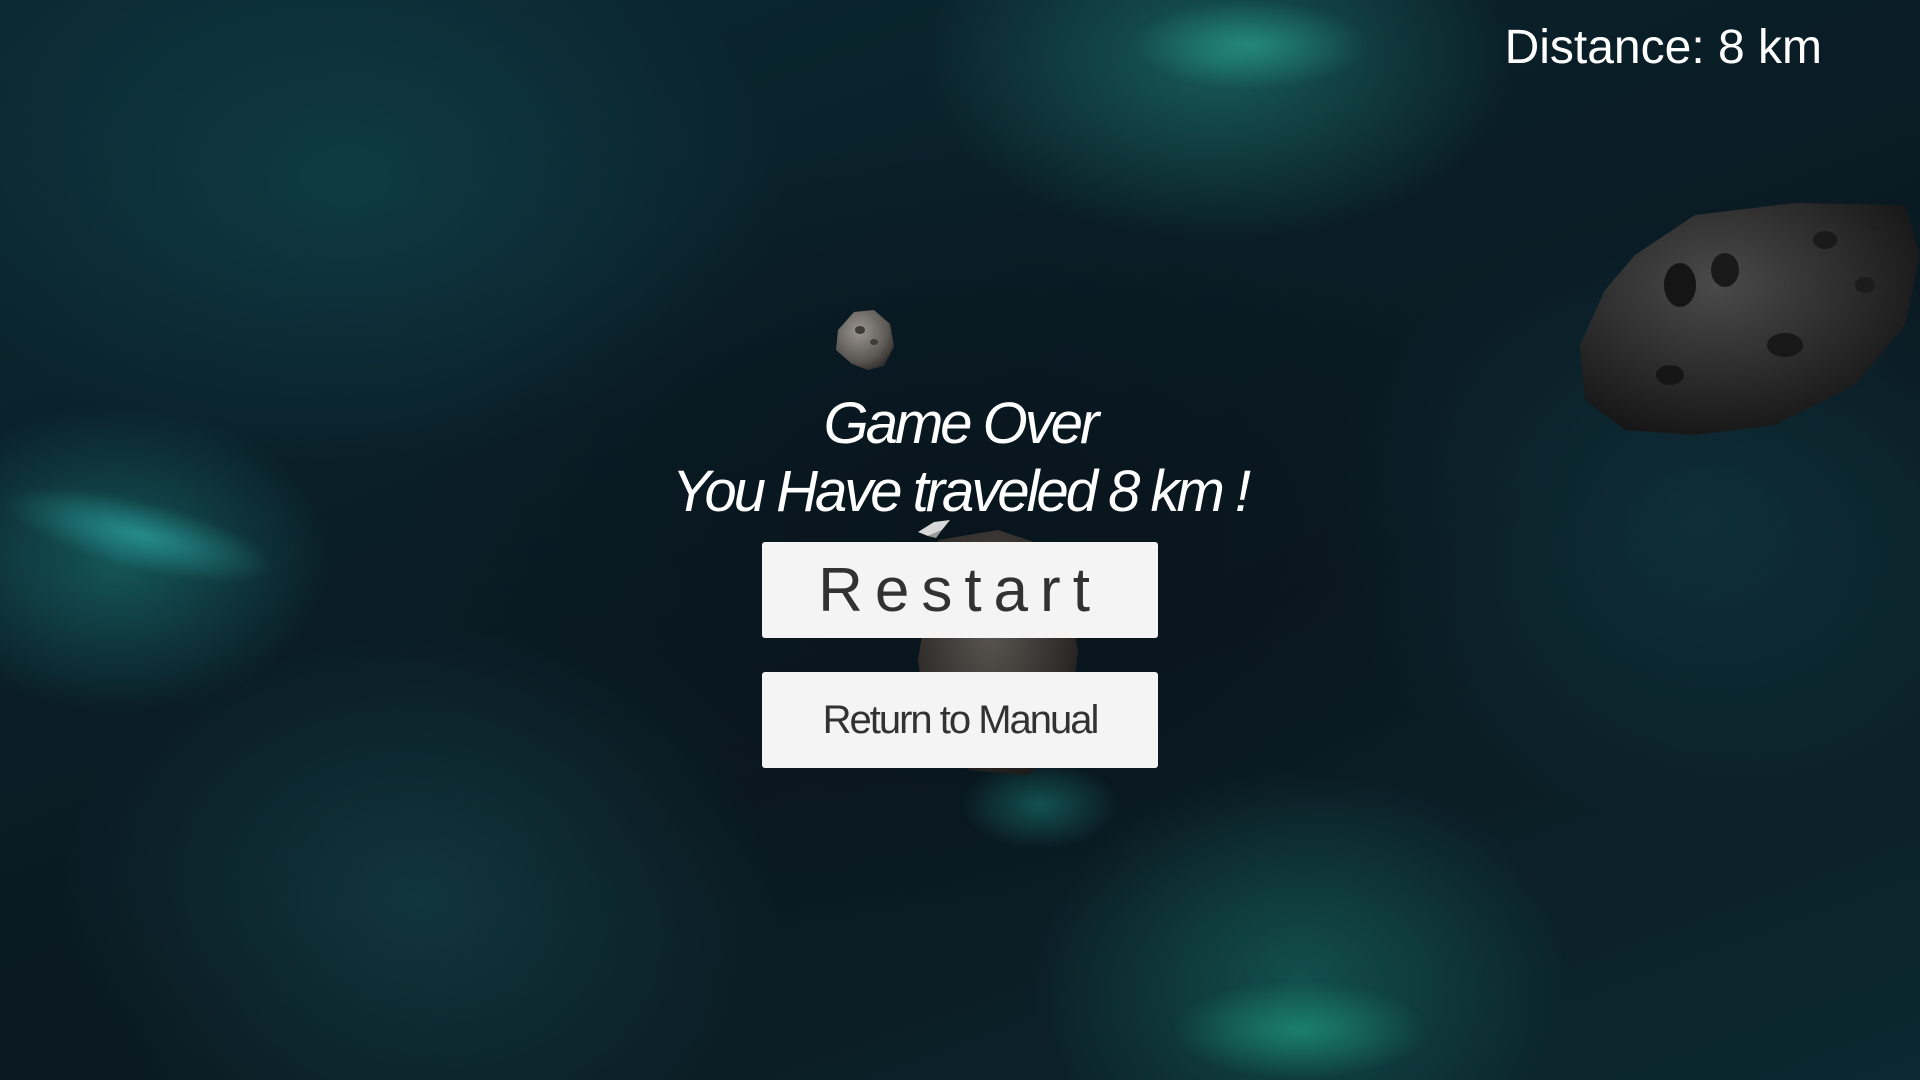 The image size is (1920, 1080). I want to click on game-over-panel: Game Over You Have traveled 8 km !, so click(960, 458).